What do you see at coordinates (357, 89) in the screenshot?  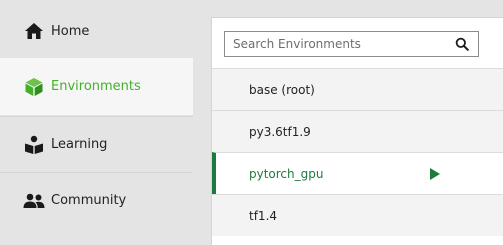 I see `environment-item-base-root: base (root)` at bounding box center [357, 89].